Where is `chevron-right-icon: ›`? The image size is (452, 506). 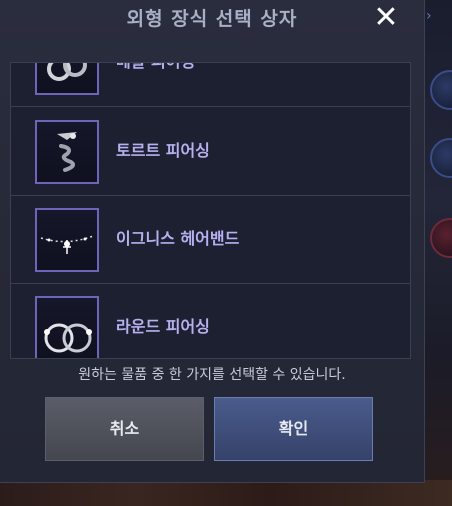
chevron-right-icon: › is located at coordinates (429, 16).